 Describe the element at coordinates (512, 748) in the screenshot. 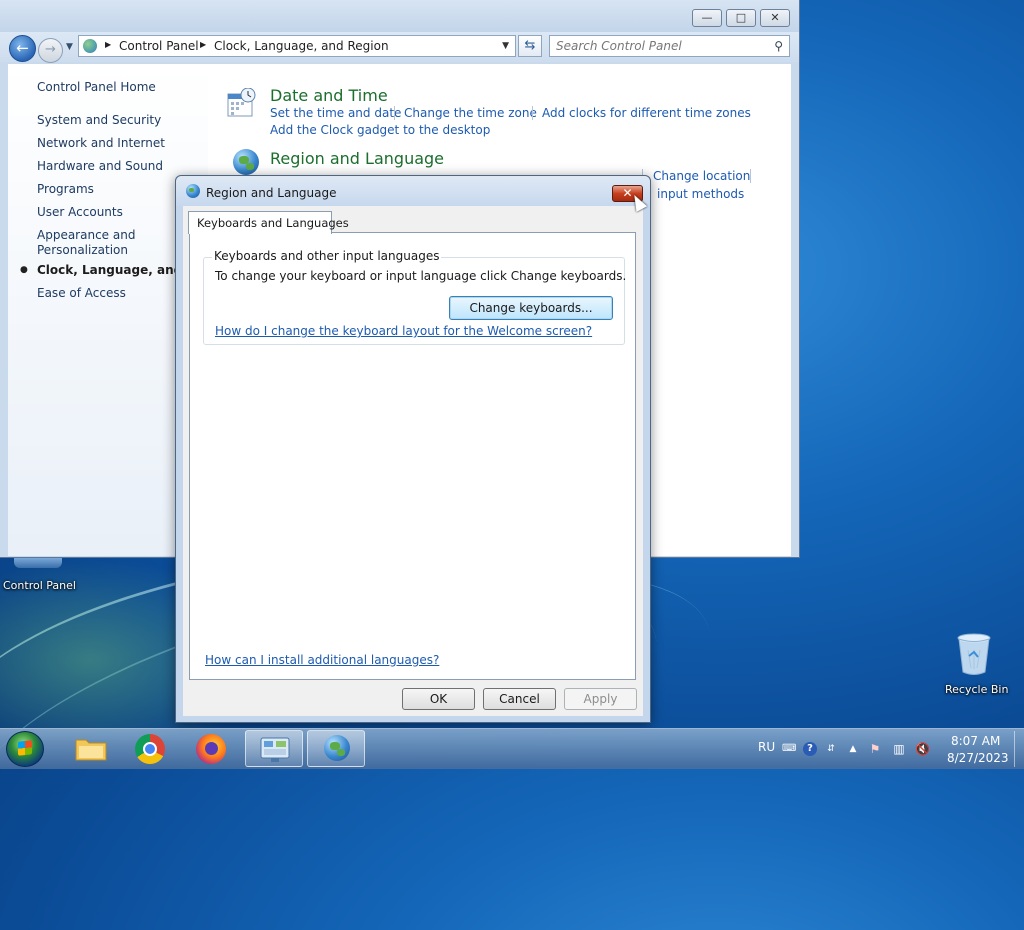

I see `taskbar: RU ⌨ ? ⇵ ▲ ⚑ ▥ 🔇 8:07 AM 8/27/2023` at that location.